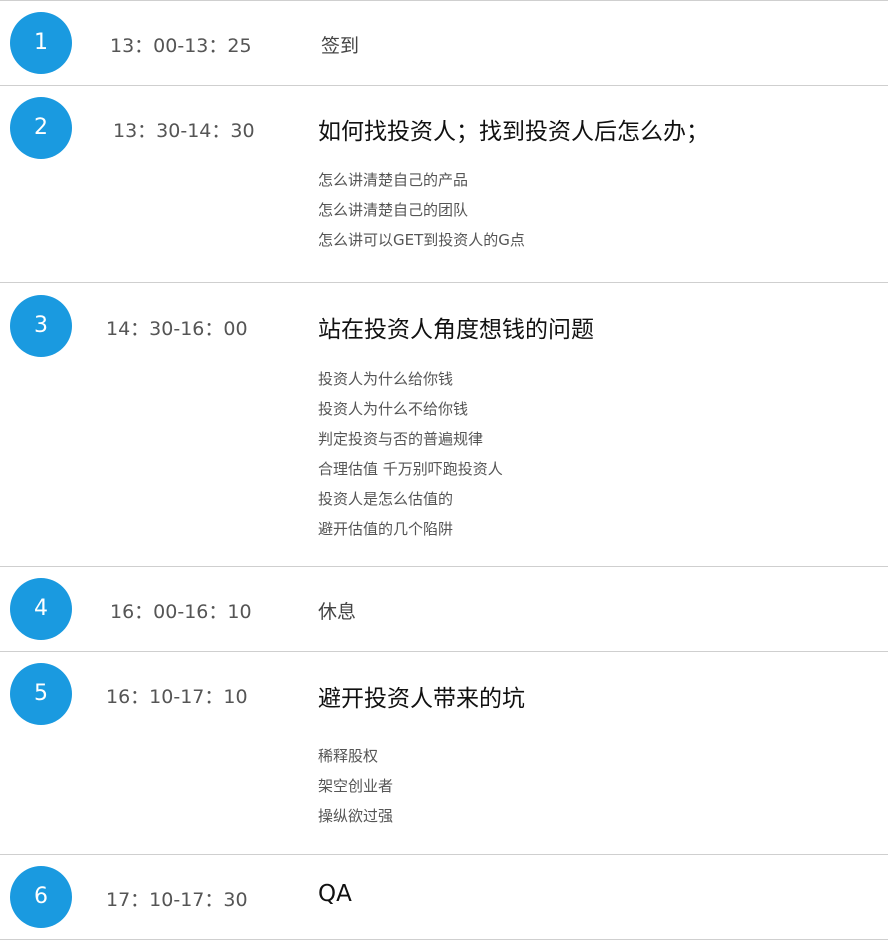  What do you see at coordinates (181, 46) in the screenshot?
I see `session-time: 13：00-13：25` at bounding box center [181, 46].